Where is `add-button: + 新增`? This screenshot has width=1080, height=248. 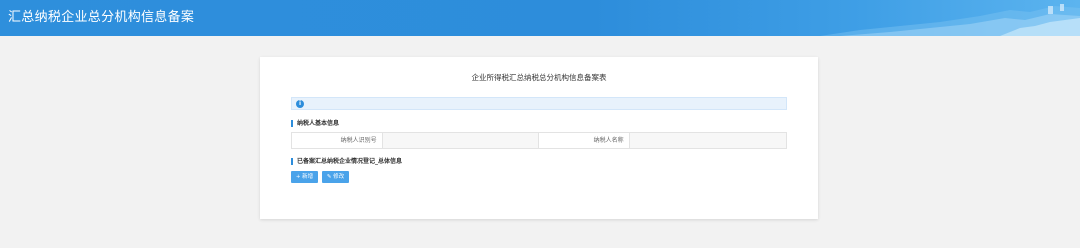
add-button: + 新增 is located at coordinates (304, 177).